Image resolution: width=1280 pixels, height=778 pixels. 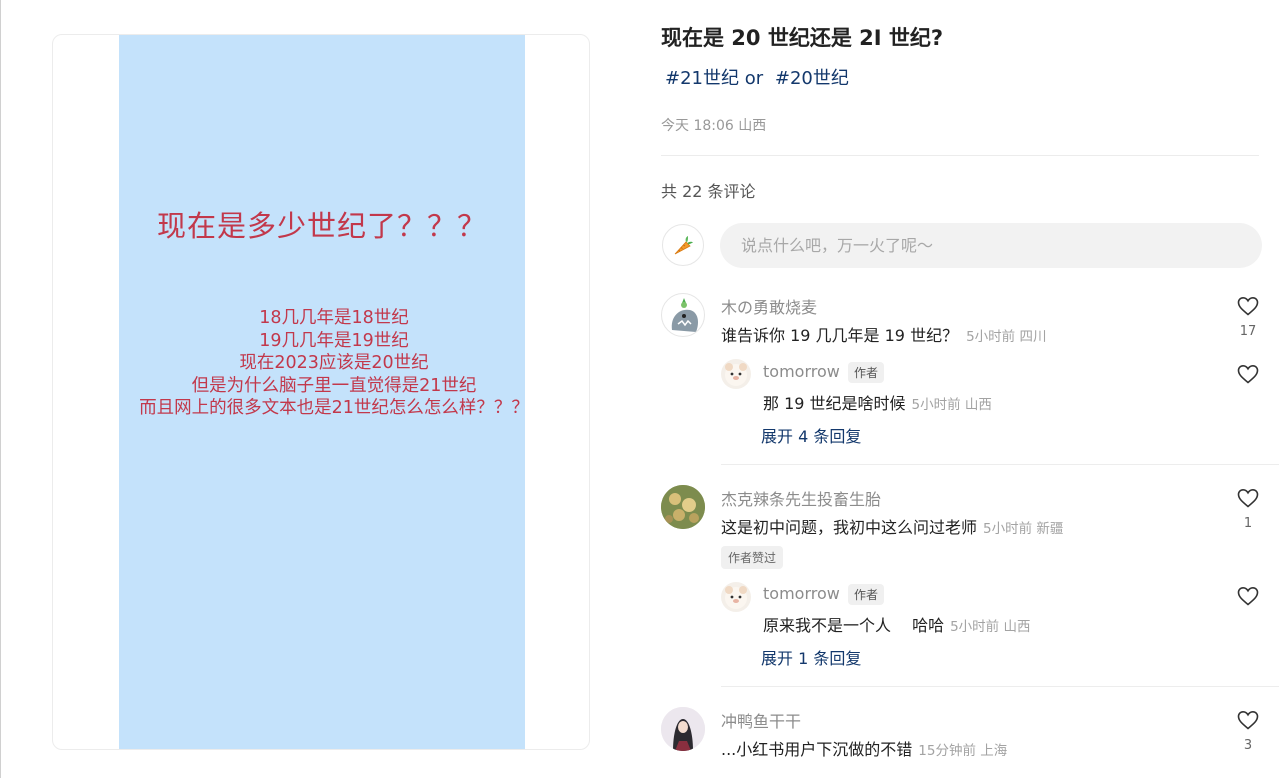 What do you see at coordinates (752, 557) in the screenshot?
I see `author-liked-badge: 作者赞过` at bounding box center [752, 557].